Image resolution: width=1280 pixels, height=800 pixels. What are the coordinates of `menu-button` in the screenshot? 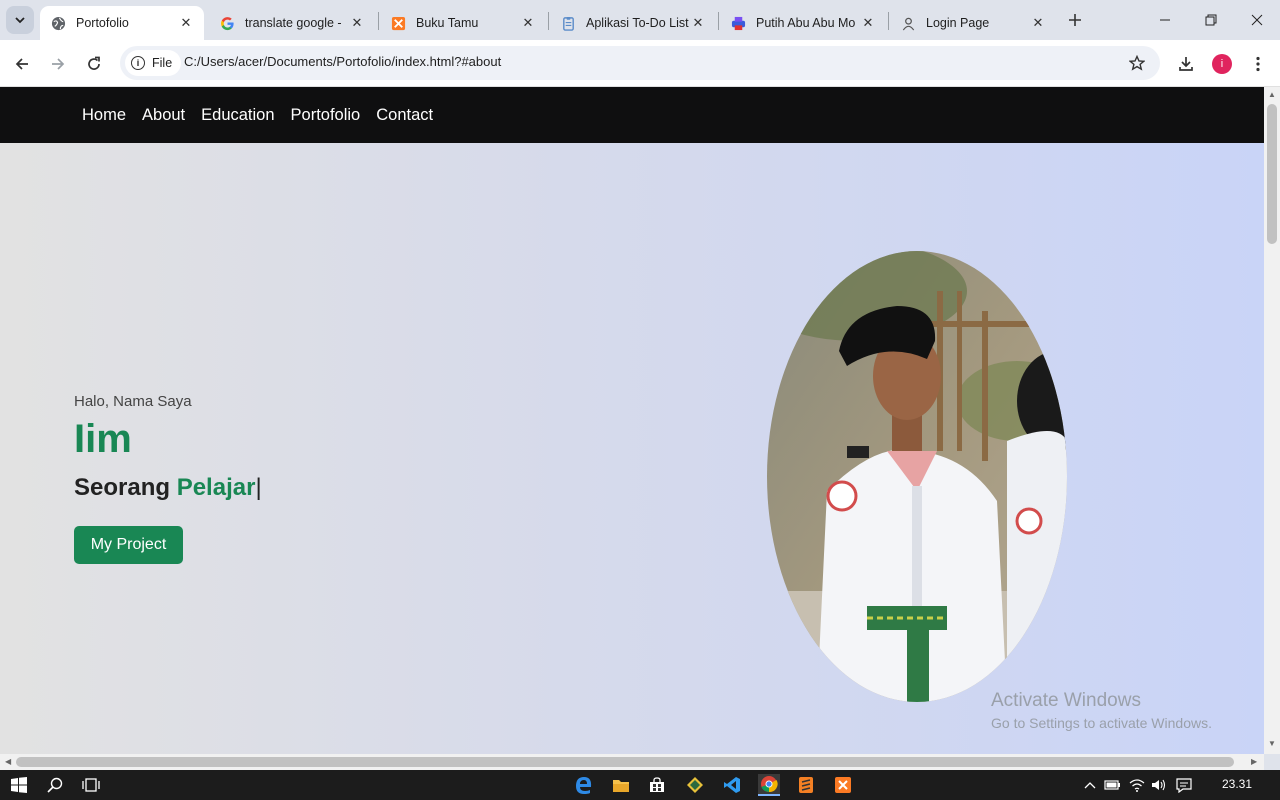 It's located at (1258, 64).